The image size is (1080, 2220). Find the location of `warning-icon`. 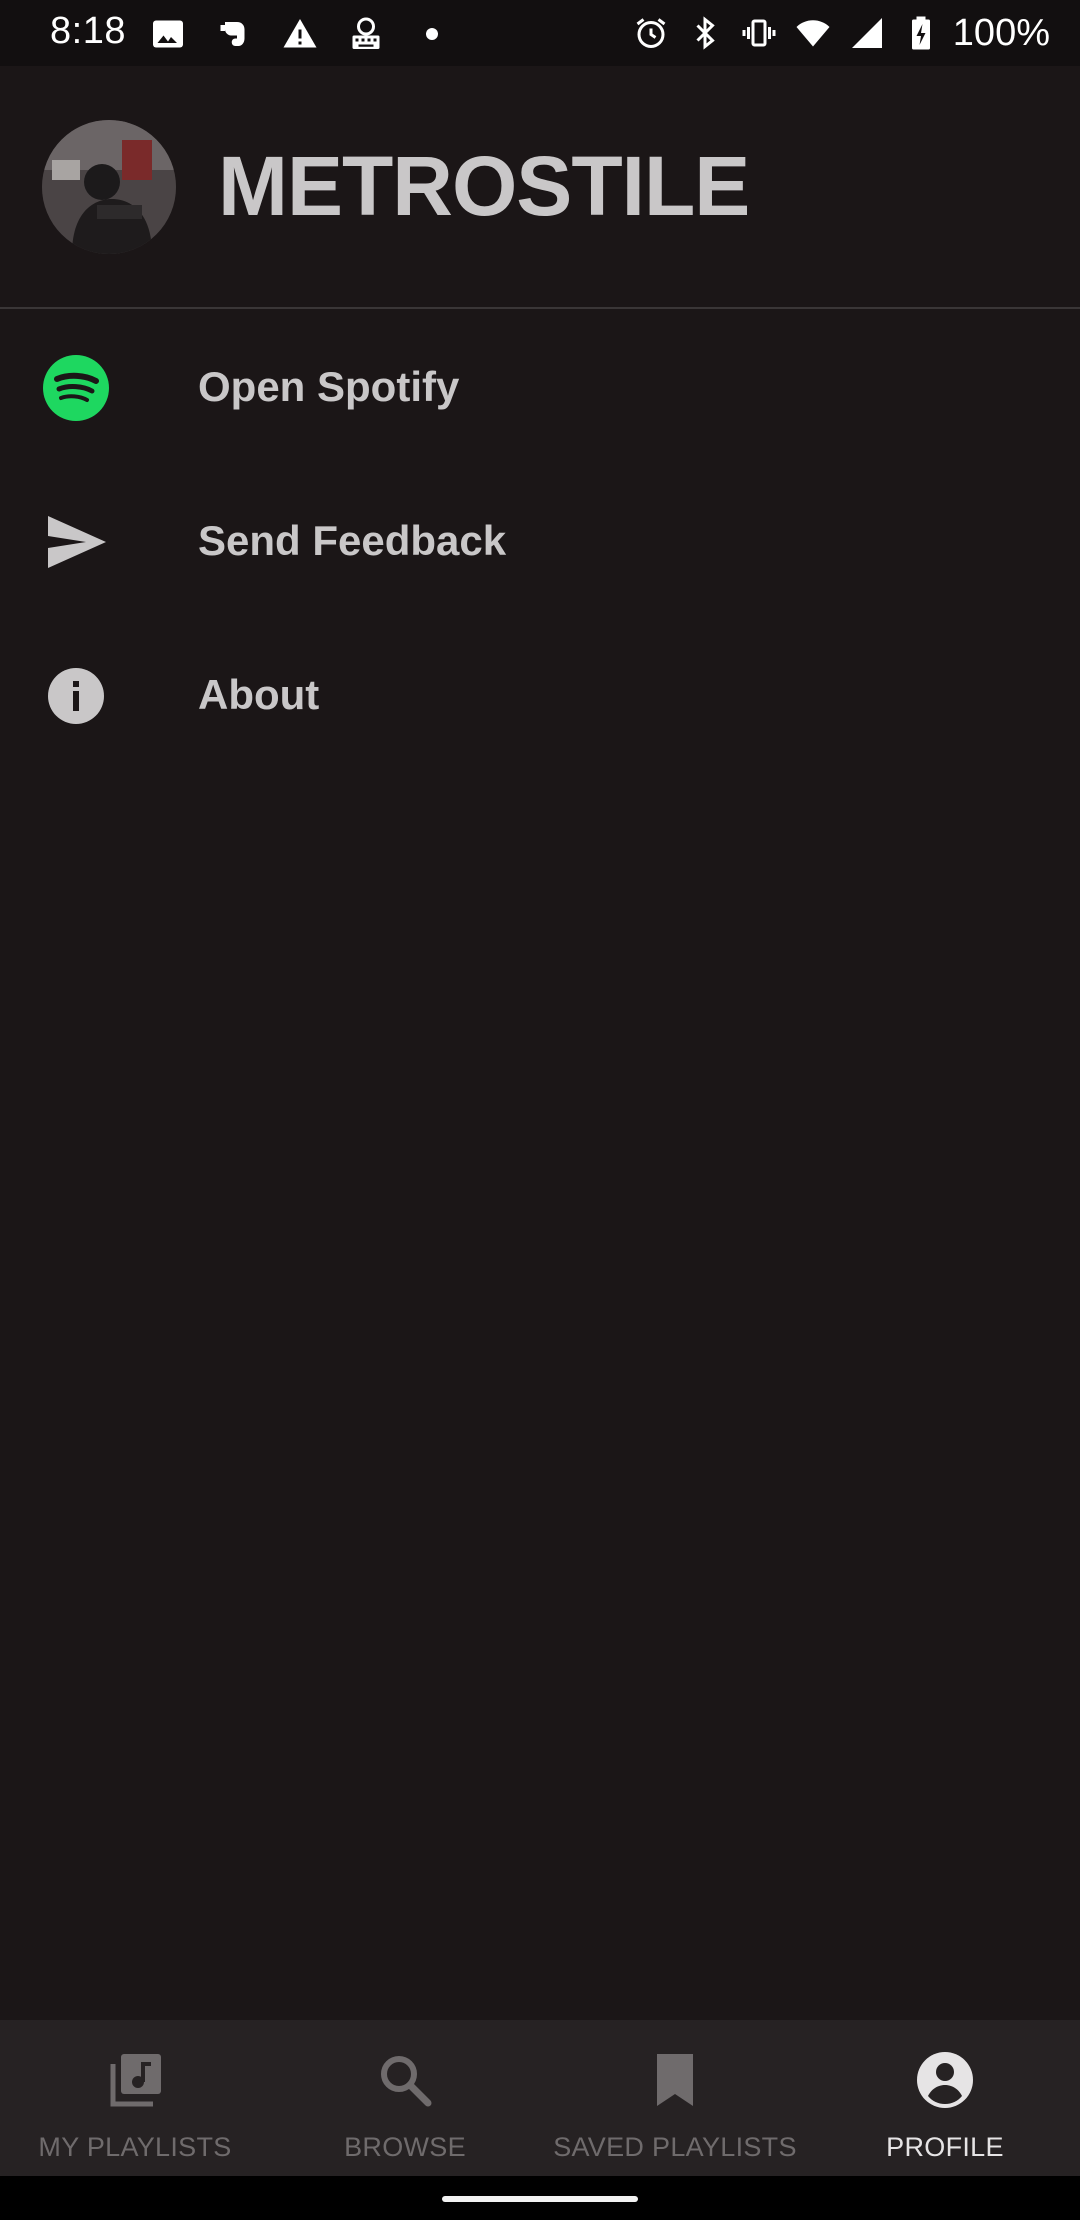

warning-icon is located at coordinates (300, 34).